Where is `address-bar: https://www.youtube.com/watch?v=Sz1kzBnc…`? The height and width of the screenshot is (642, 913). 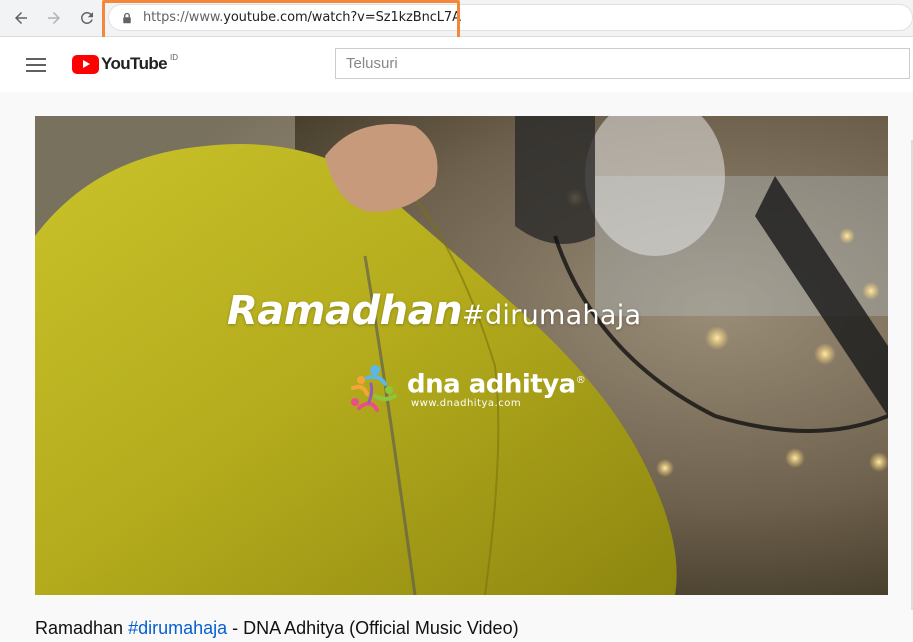
address-bar: https://www.youtube.com/watch?v=Sz1kzBnc… is located at coordinates (510, 17).